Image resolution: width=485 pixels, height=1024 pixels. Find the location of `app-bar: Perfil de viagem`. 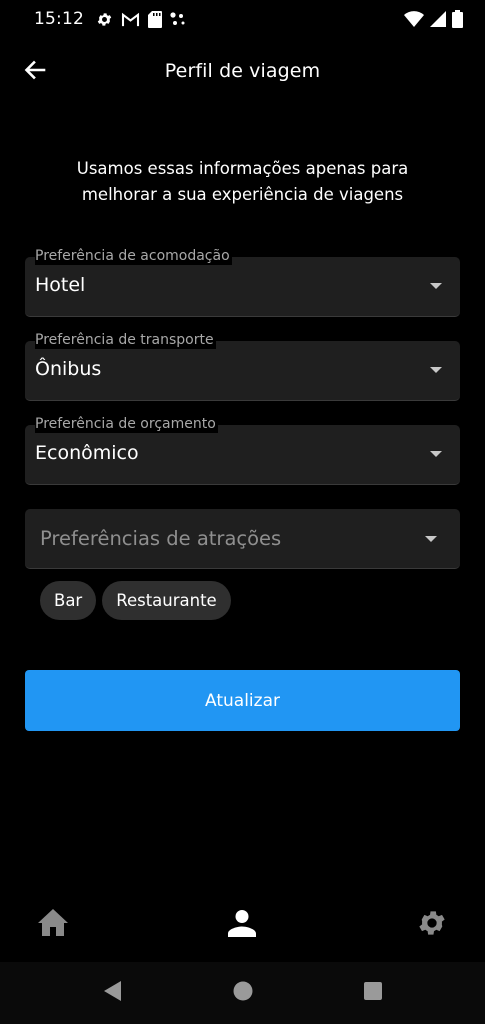

app-bar: Perfil de viagem is located at coordinates (242, 72).